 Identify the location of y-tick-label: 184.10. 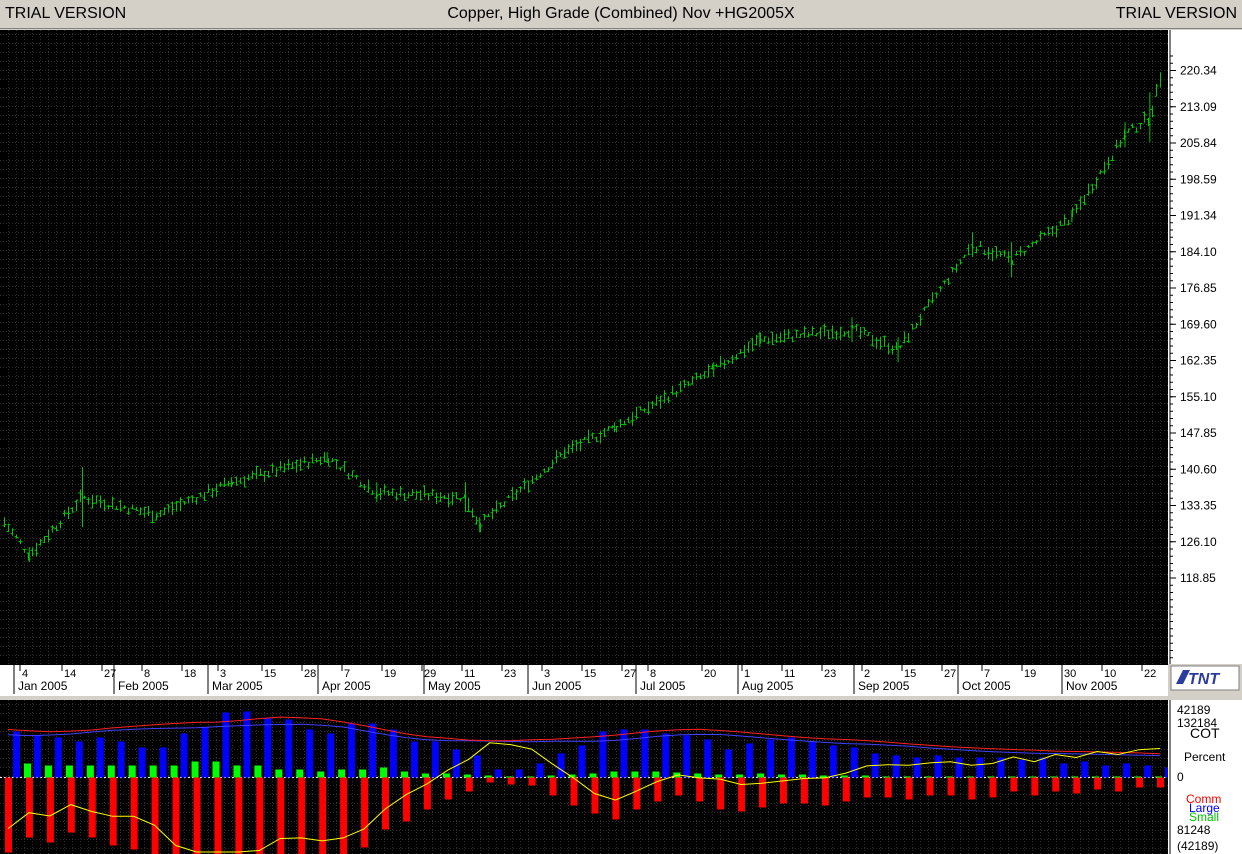
(1198, 252).